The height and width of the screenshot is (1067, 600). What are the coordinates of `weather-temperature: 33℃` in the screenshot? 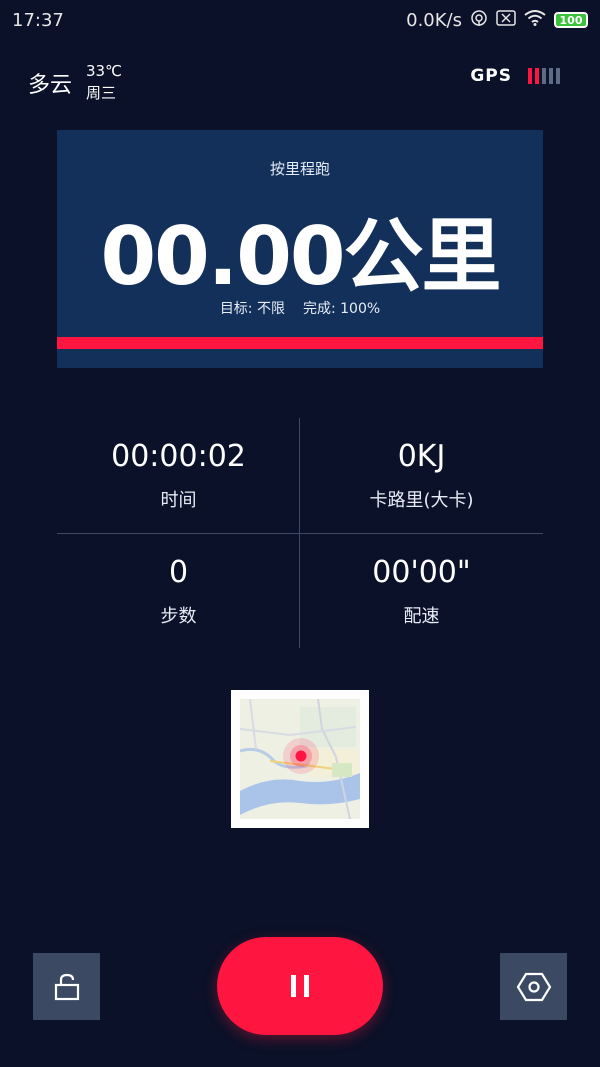 It's located at (104, 71).